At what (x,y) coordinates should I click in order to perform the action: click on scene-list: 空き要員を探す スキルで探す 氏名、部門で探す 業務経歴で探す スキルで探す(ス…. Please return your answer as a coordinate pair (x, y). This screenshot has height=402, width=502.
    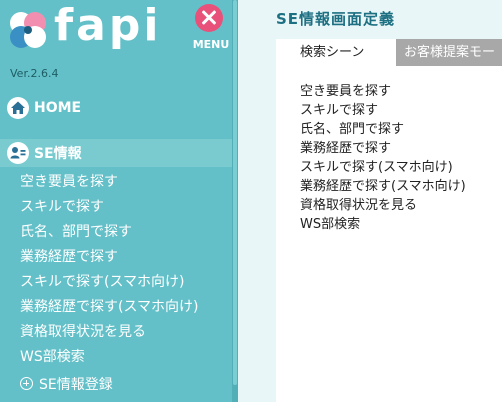
    Looking at the image, I should click on (383, 158).